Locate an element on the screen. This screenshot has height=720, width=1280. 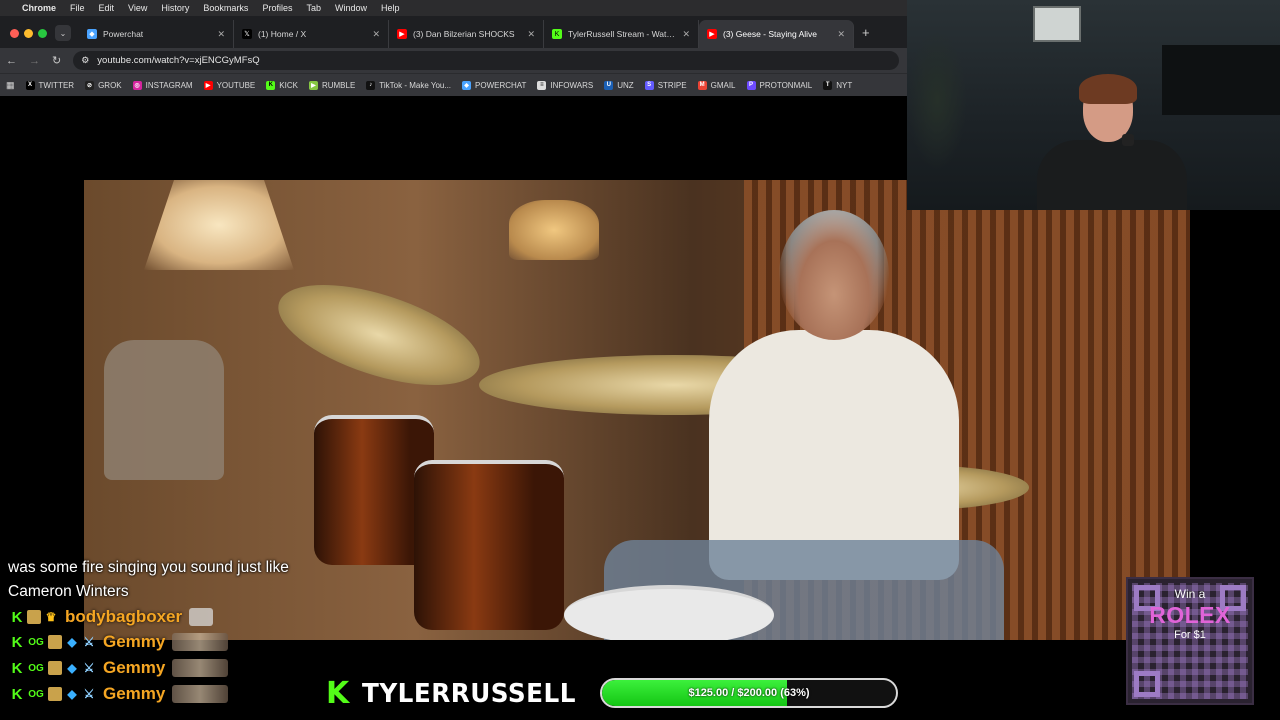
menu-help: Help is located at coordinates (390, 8).